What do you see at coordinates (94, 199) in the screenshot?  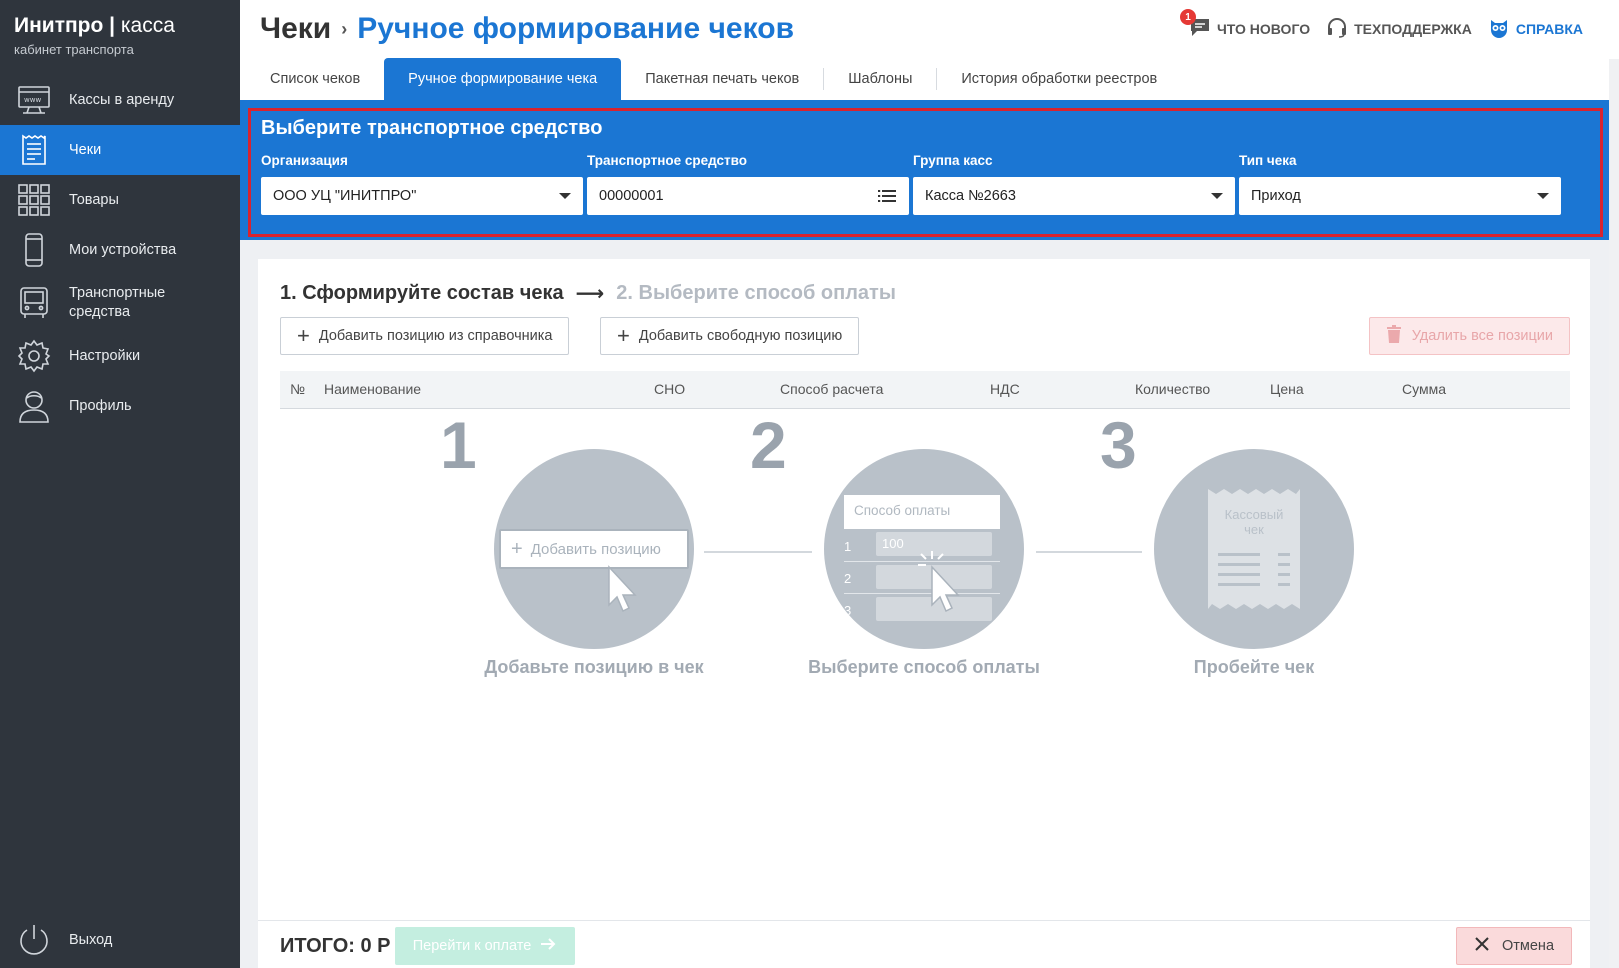 I see `sidebar-item-label: Товары` at bounding box center [94, 199].